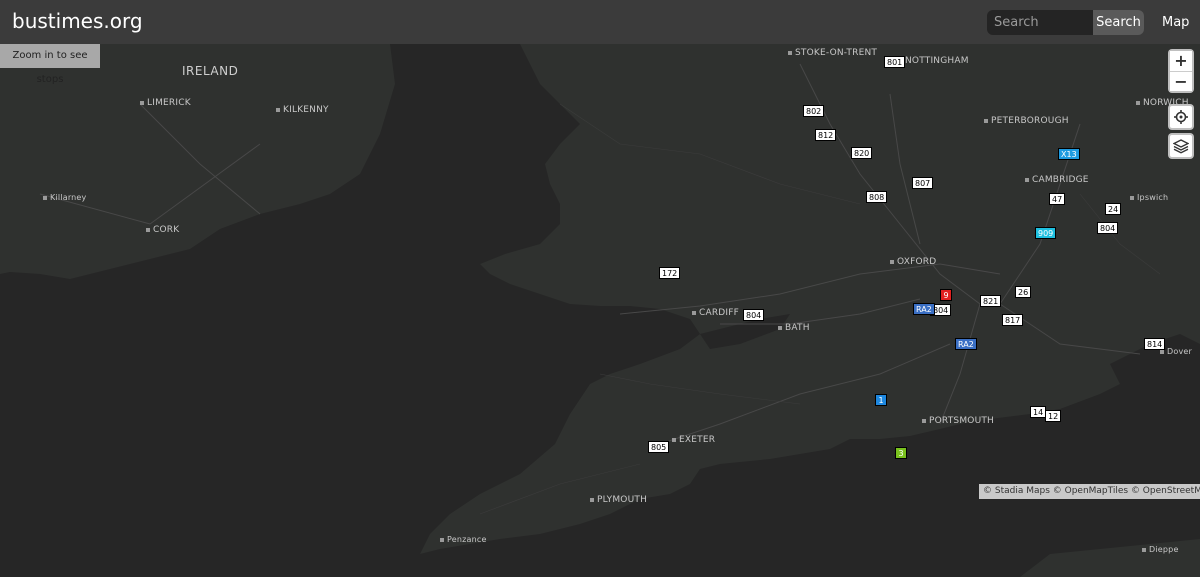  Describe the element at coordinates (933, 61) in the screenshot. I see `map-label-place: NOTTINGHAM` at that location.